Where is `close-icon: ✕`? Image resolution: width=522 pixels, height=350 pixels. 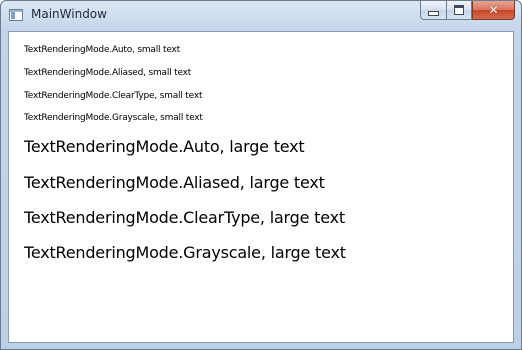
close-icon: ✕ is located at coordinates (493, 10).